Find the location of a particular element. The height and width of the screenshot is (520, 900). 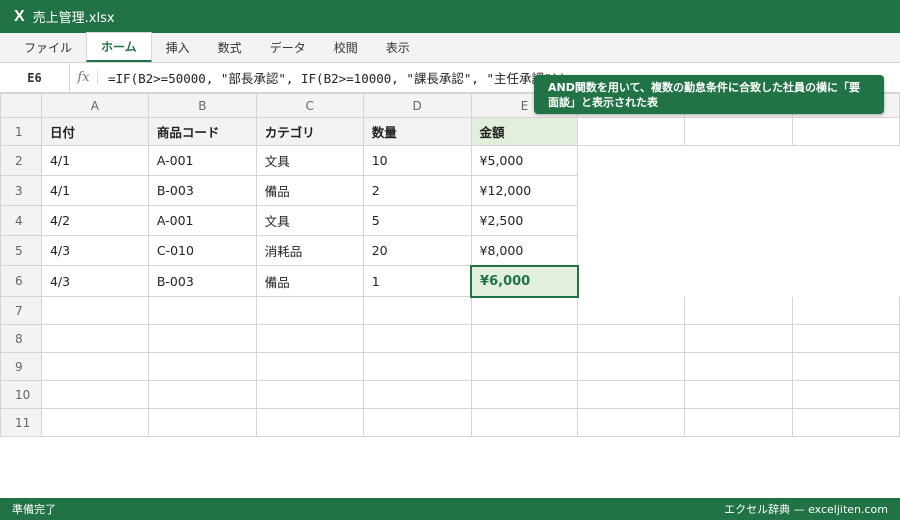

name-box: E6 is located at coordinates (35, 77).